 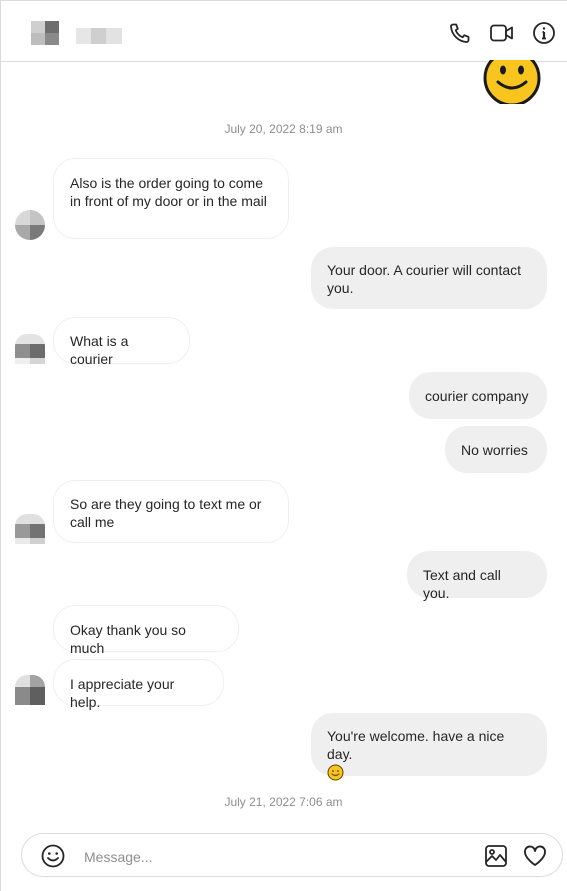 I want to click on timestamp: July 21, 2022 7:06 am, so click(x=283, y=802).